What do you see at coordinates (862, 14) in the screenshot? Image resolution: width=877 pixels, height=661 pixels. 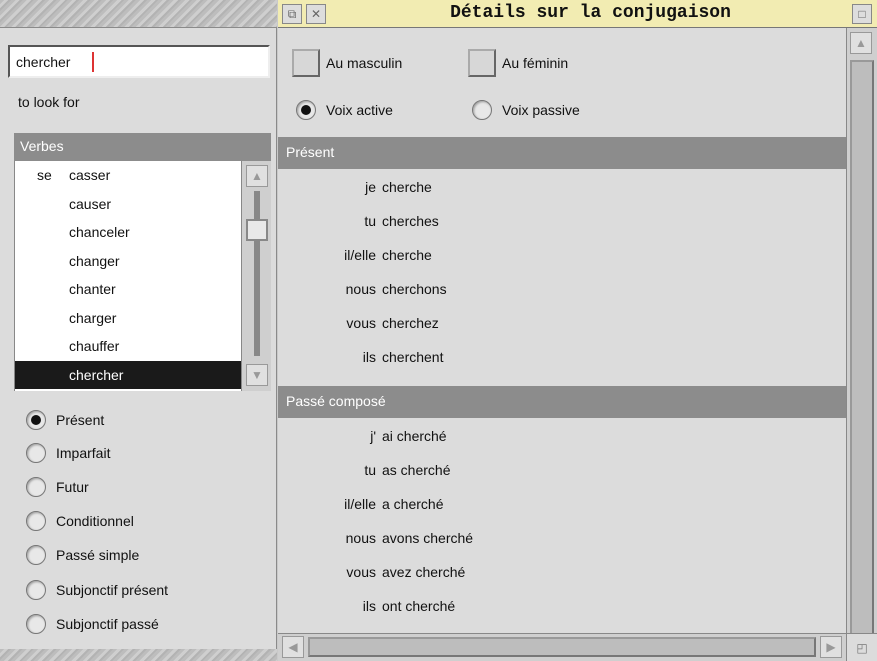 I see `toggle-size-icon: □` at bounding box center [862, 14].